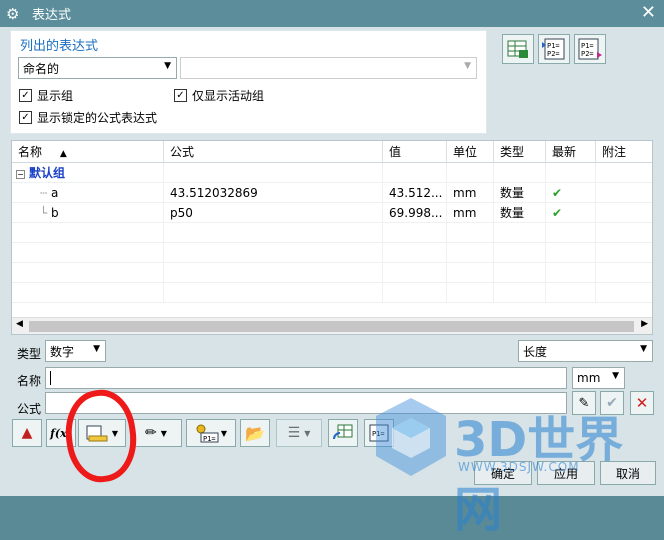 The height and width of the screenshot is (540, 664). What do you see at coordinates (306, 378) in the screenshot?
I see `name-input` at bounding box center [306, 378].